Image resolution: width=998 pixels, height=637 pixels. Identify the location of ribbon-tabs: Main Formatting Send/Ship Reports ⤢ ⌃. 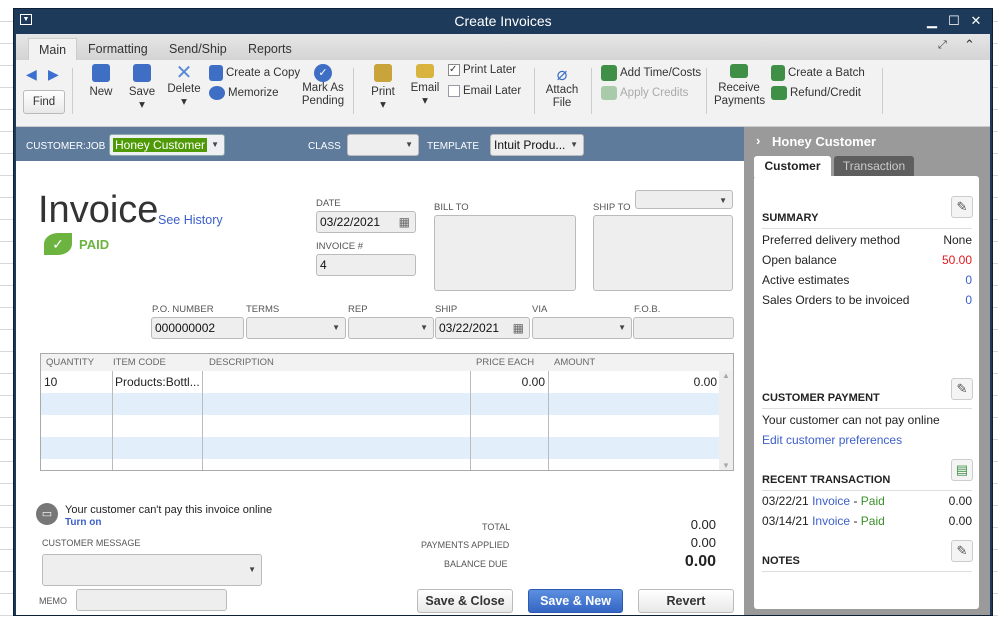
(503, 47).